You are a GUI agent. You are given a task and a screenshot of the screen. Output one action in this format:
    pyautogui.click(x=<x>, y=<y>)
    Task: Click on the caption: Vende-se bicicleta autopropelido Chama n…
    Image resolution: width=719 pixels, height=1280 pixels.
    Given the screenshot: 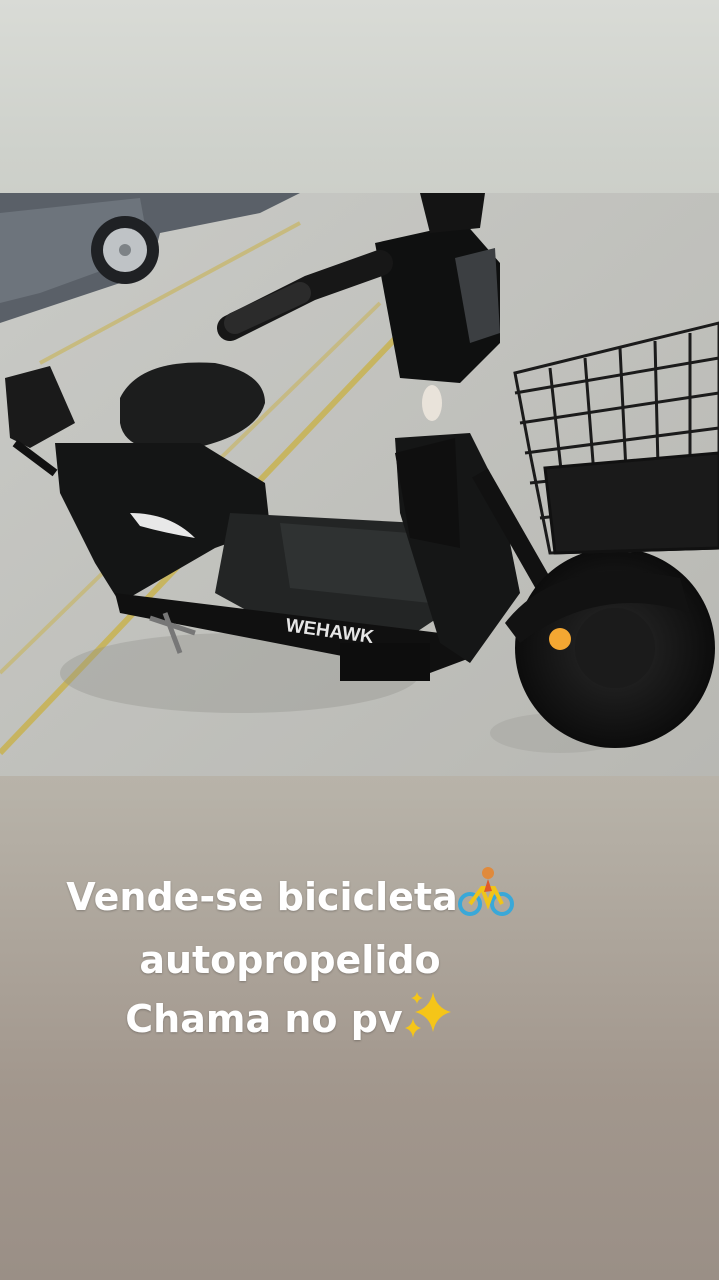 What is the action you would take?
    pyautogui.click(x=290, y=960)
    